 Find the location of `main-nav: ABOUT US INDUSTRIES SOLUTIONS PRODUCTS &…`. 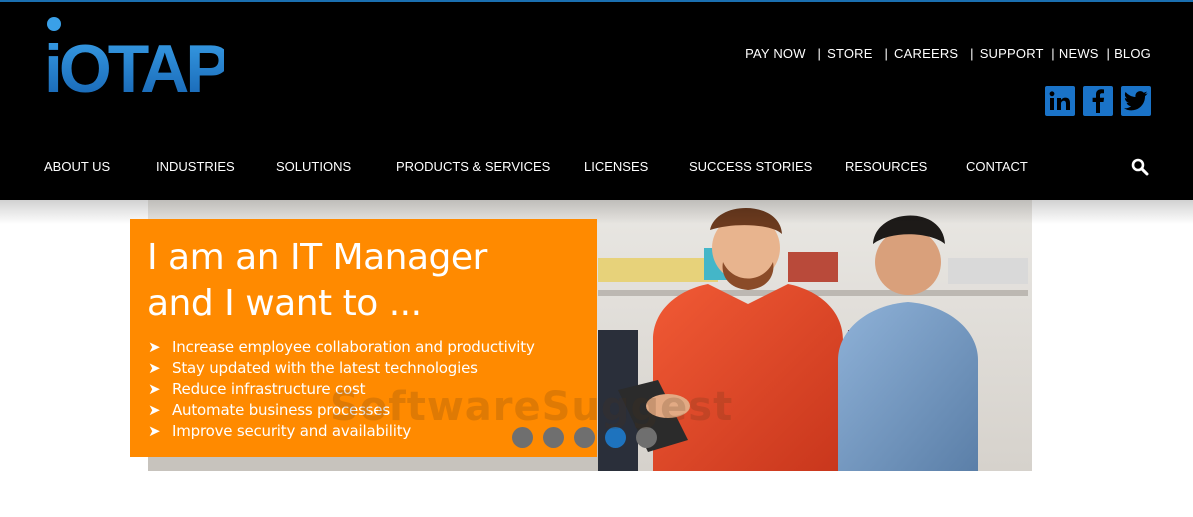

main-nav: ABOUT US INDUSTRIES SOLUTIONS PRODUCTS &… is located at coordinates (596, 168).